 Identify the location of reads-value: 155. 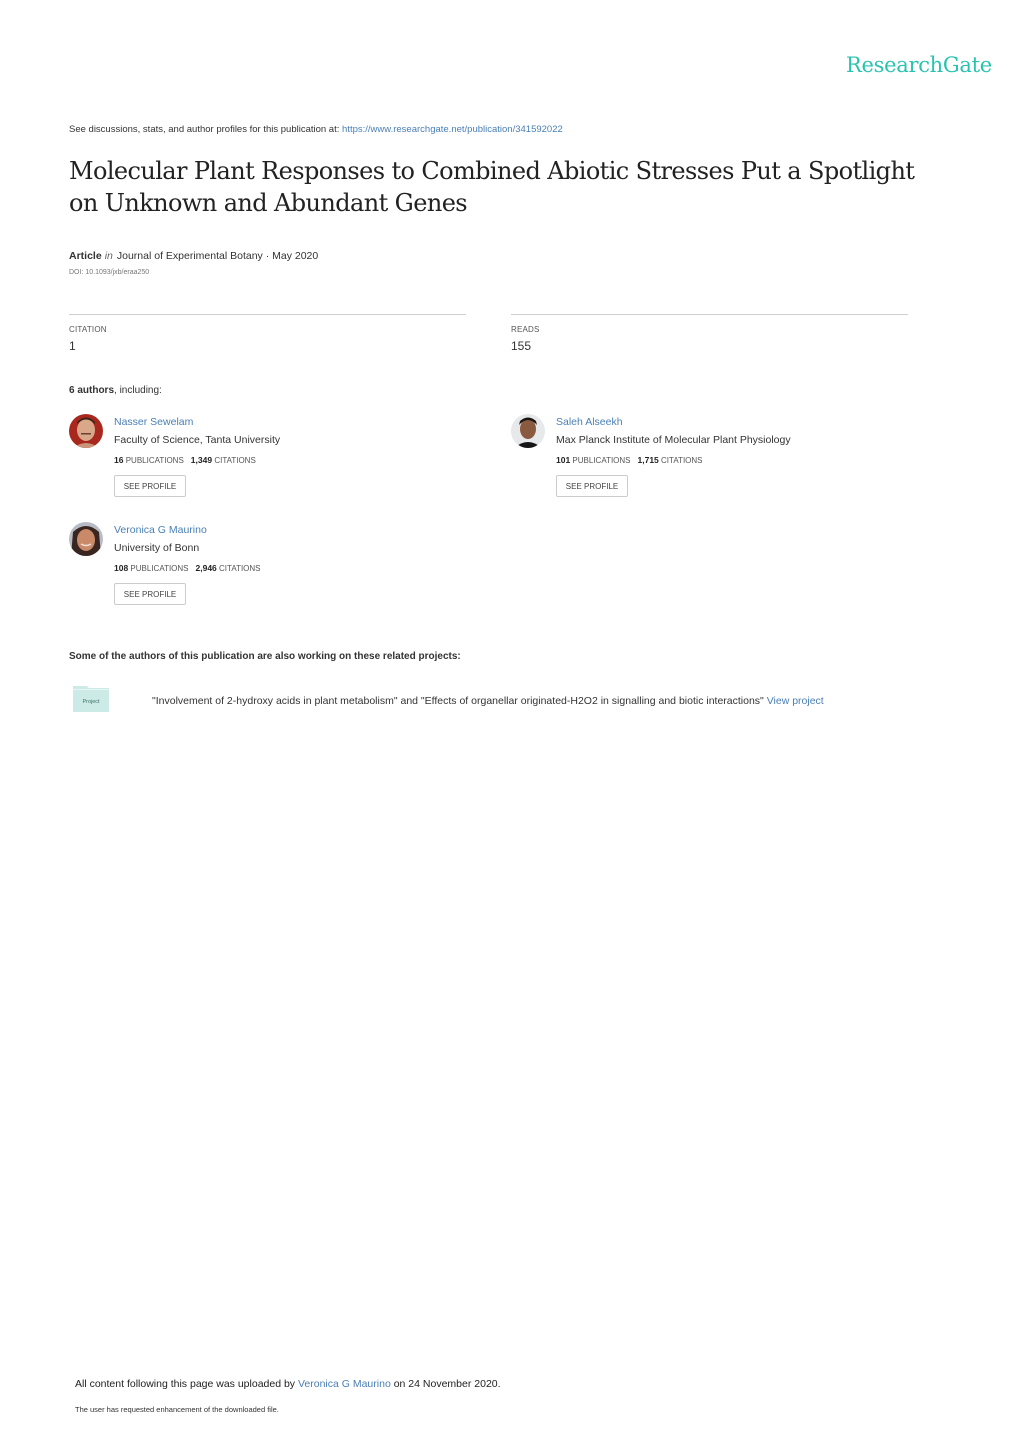
(521, 346).